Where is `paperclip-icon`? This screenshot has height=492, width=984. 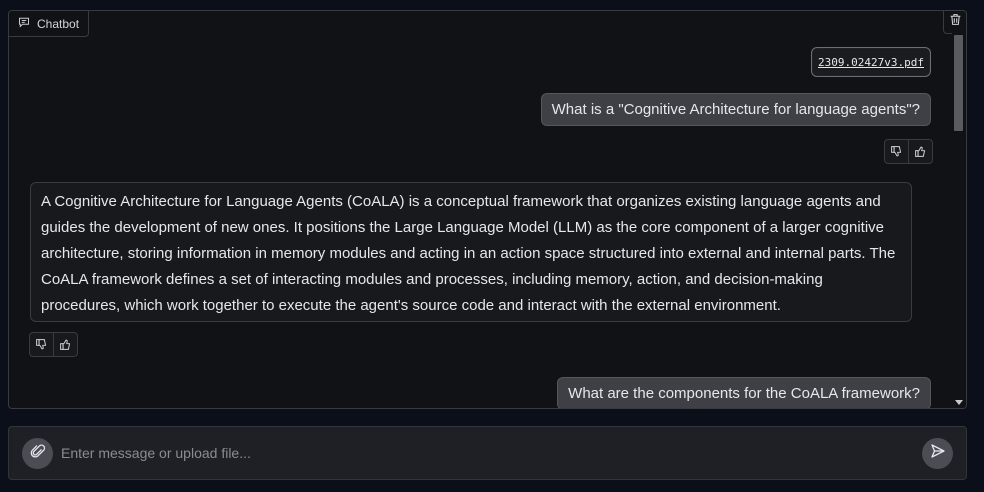 paperclip-icon is located at coordinates (38, 453).